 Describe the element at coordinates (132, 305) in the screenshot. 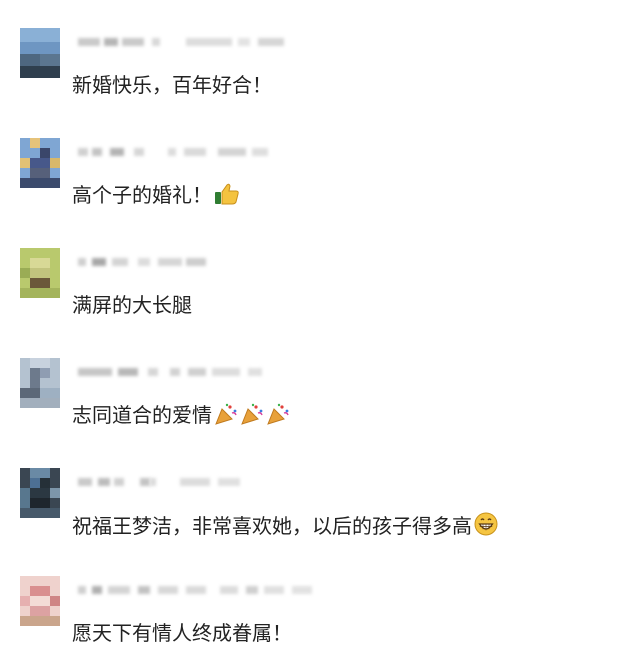

I see `comment-text: 满屏的大长腿` at that location.